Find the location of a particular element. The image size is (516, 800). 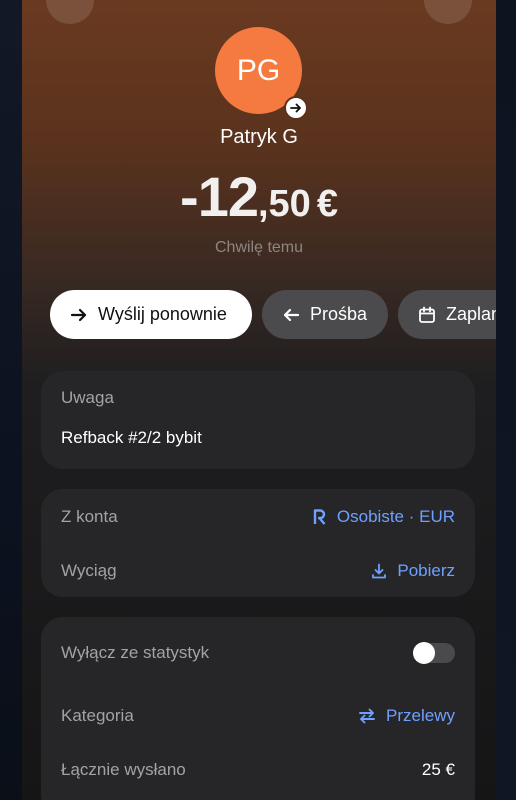

exclude-stats-row: Wyłącz ze statystyk is located at coordinates (258, 653).